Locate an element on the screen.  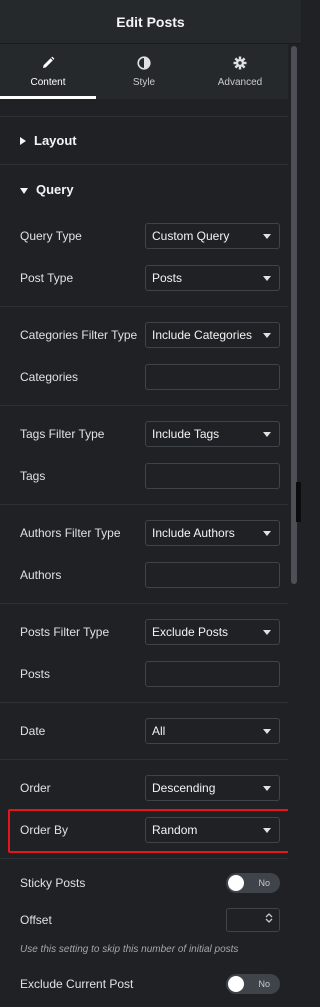
offset-label: Offset is located at coordinates (36, 920).